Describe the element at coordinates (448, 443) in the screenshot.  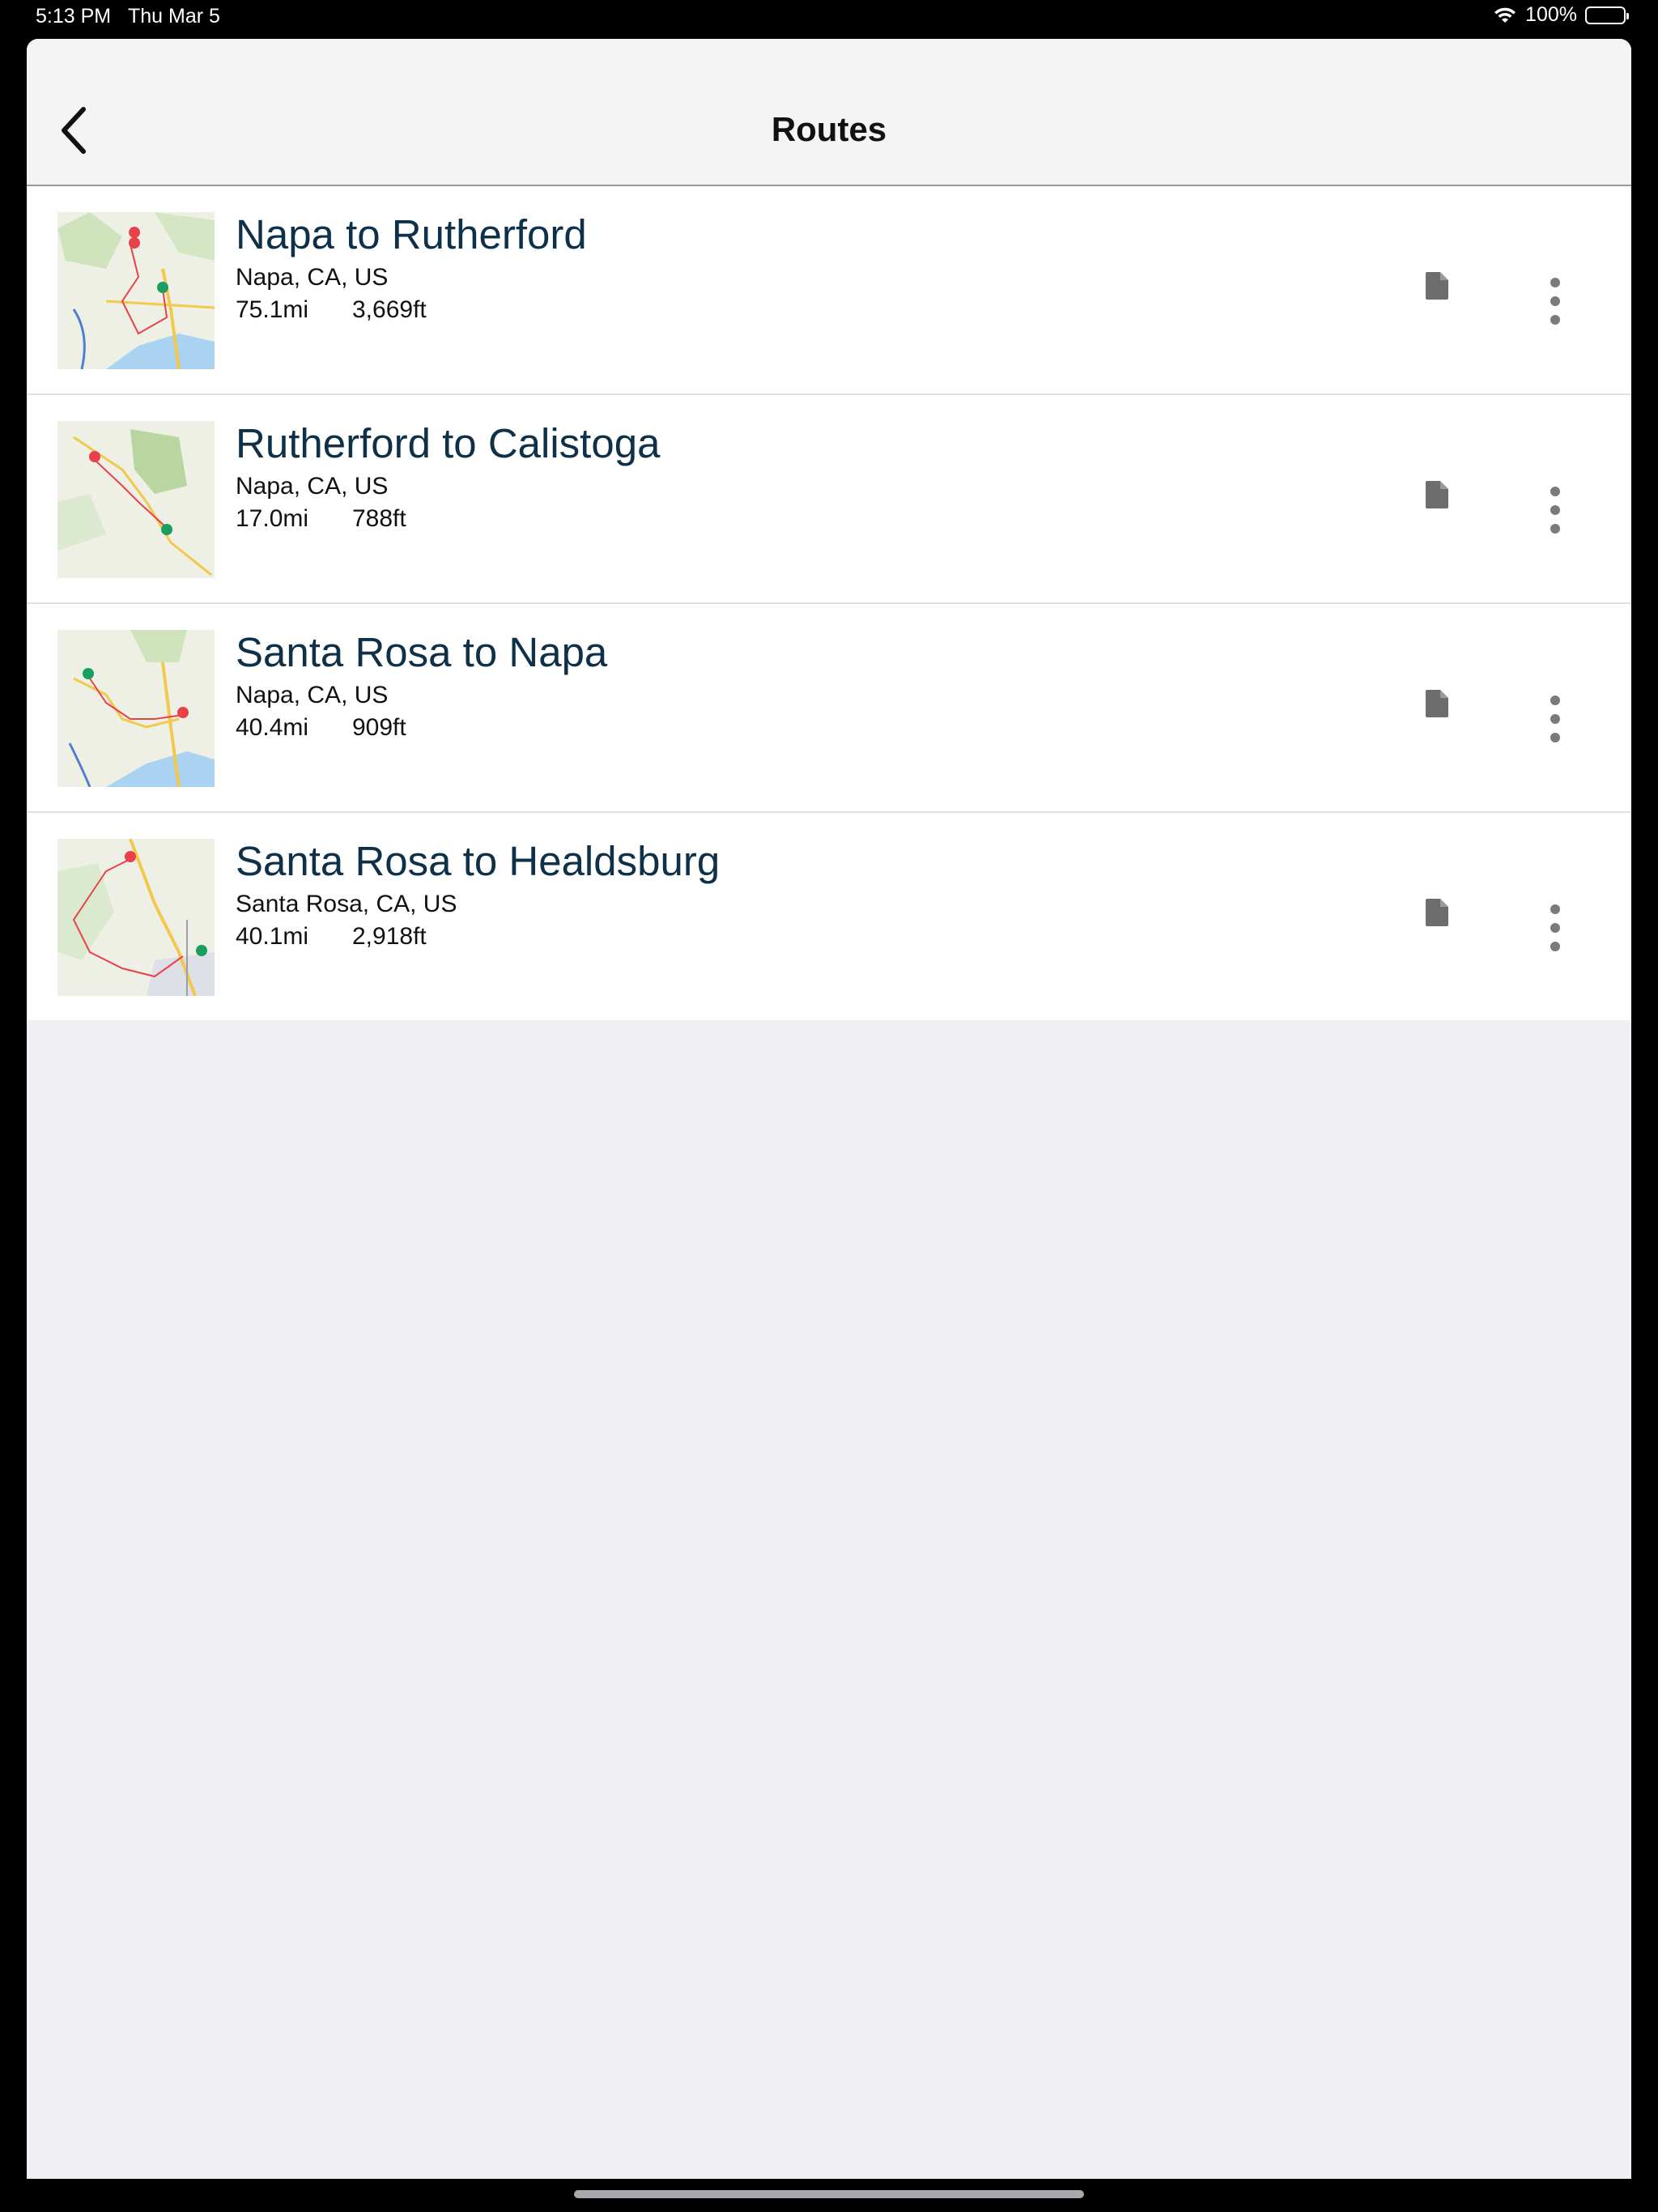
I see `route-title: Rutherford to Calistoga` at that location.